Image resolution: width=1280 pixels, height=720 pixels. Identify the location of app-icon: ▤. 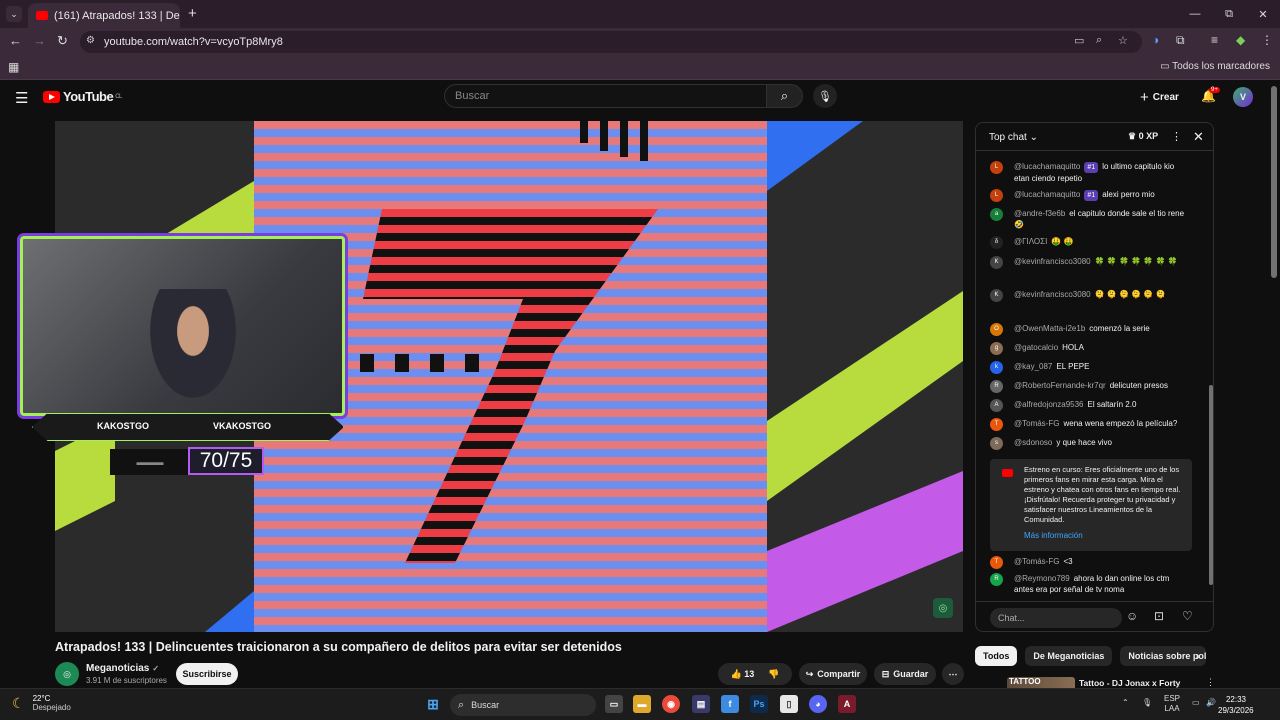
(701, 704).